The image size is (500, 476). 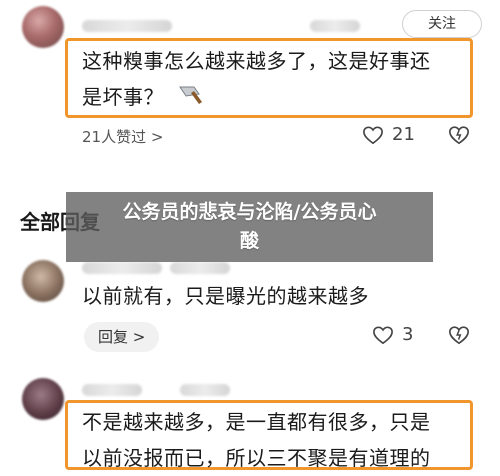 I want to click on comment-text-line-1: 这种糗事怎么越来越多了，这是好事还, so click(x=256, y=61).